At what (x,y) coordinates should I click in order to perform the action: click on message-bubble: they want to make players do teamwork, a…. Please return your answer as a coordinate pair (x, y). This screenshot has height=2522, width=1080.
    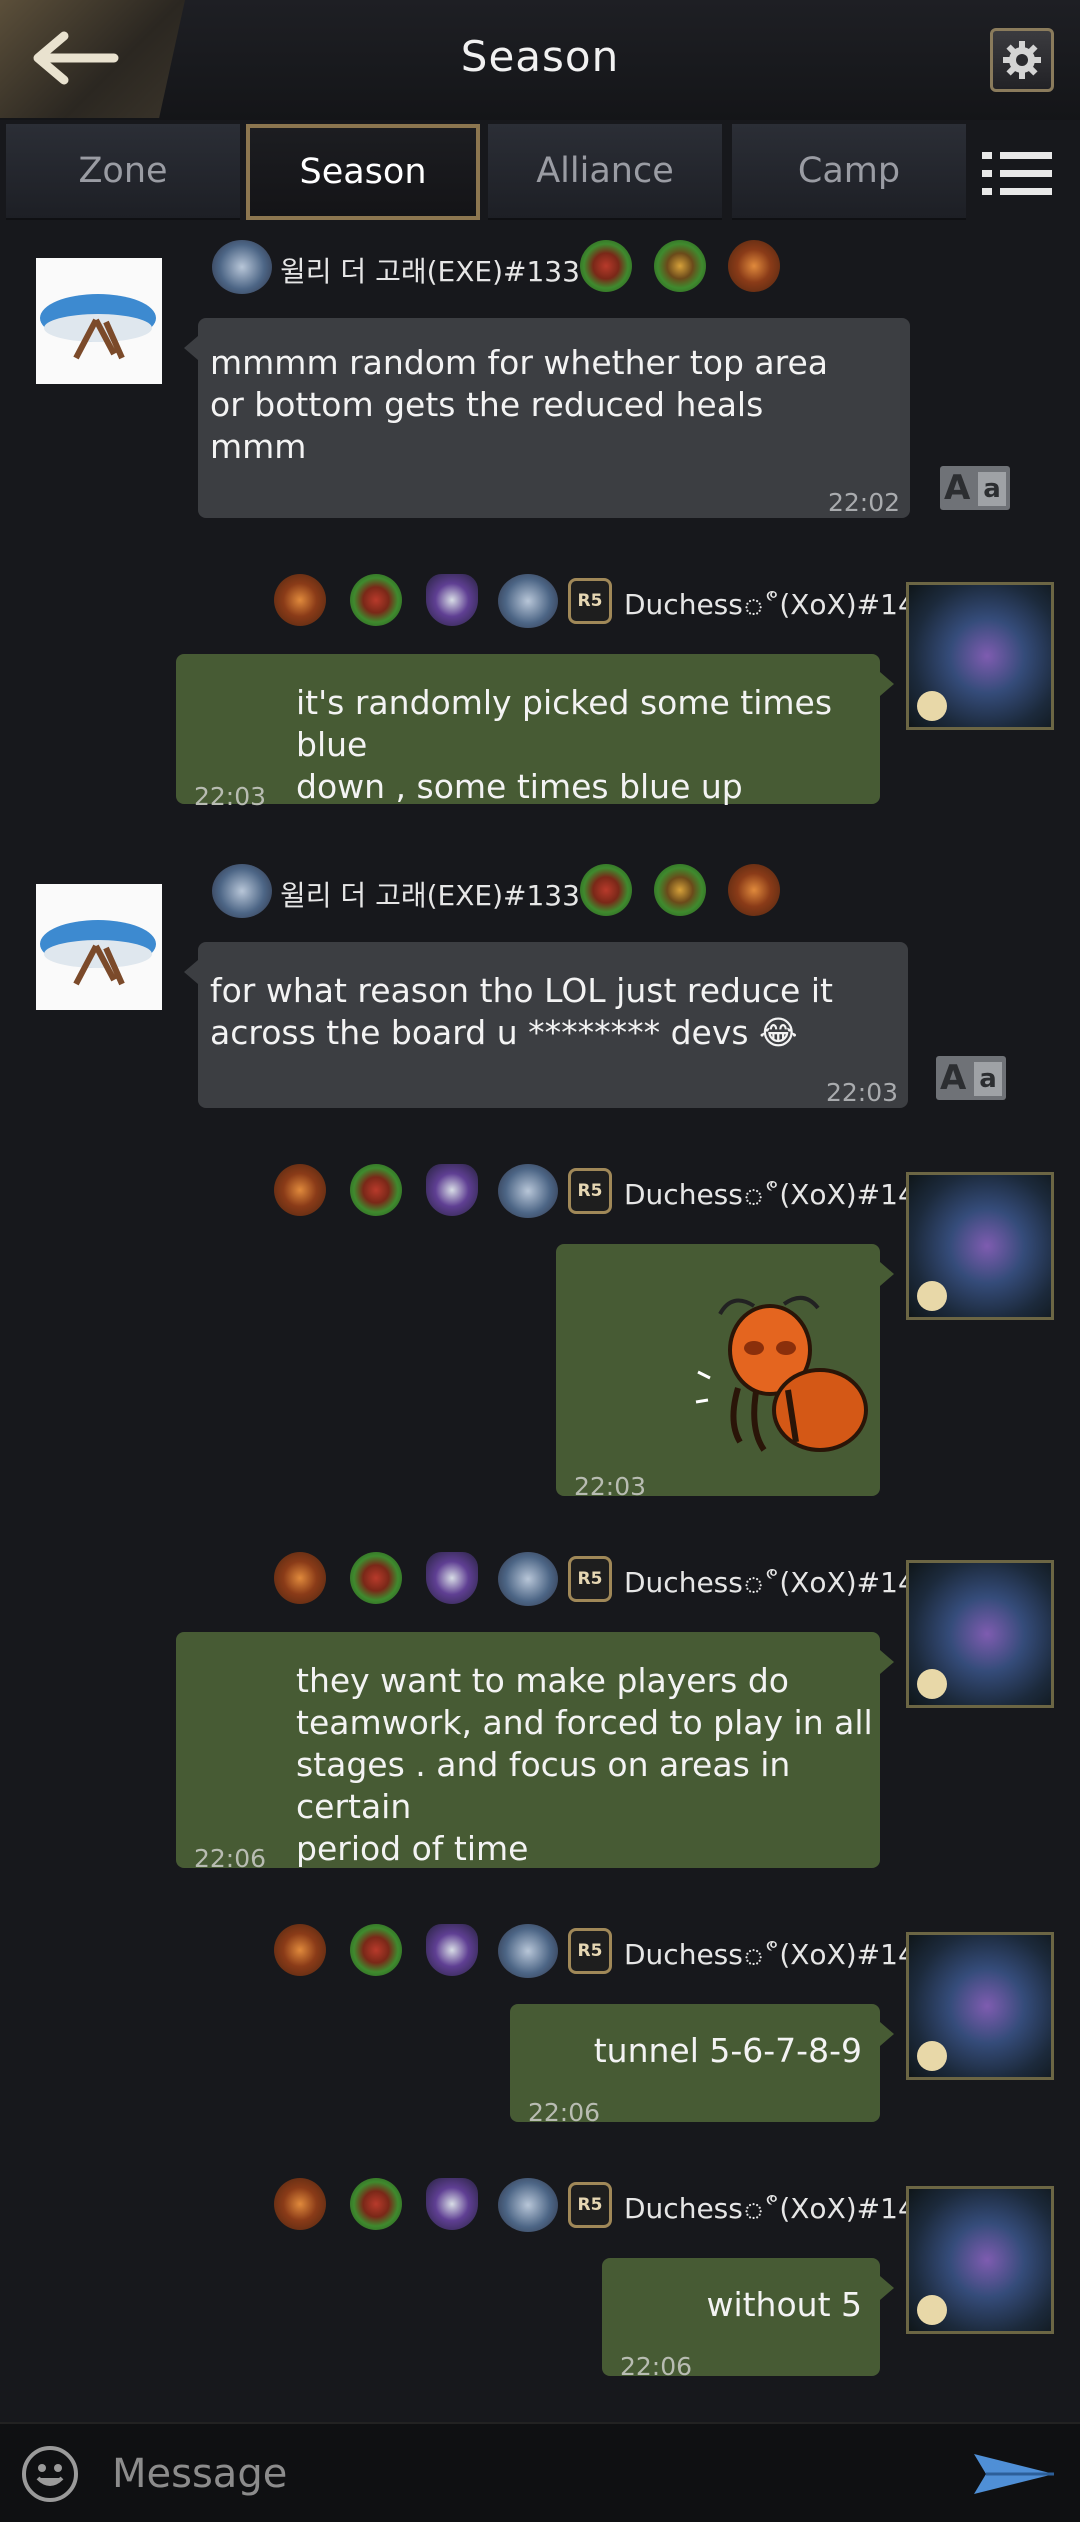
    Looking at the image, I should click on (535, 1752).